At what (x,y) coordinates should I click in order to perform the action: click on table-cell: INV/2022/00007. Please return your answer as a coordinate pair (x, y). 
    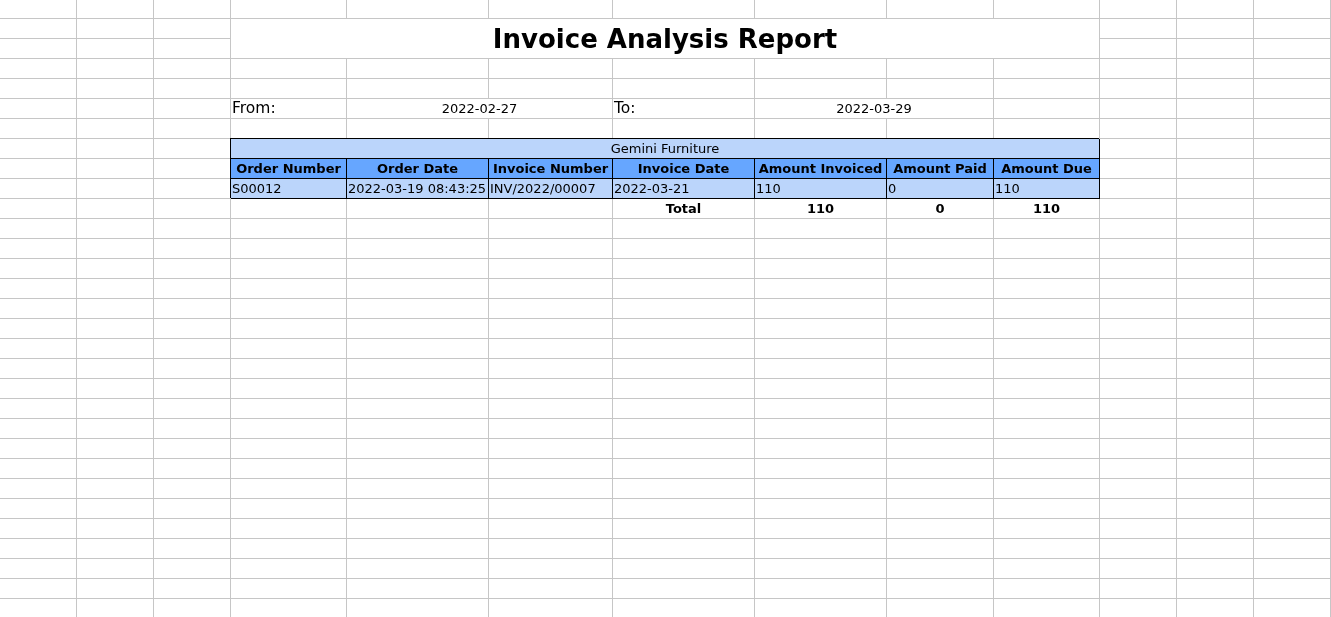
    Looking at the image, I should click on (551, 189).